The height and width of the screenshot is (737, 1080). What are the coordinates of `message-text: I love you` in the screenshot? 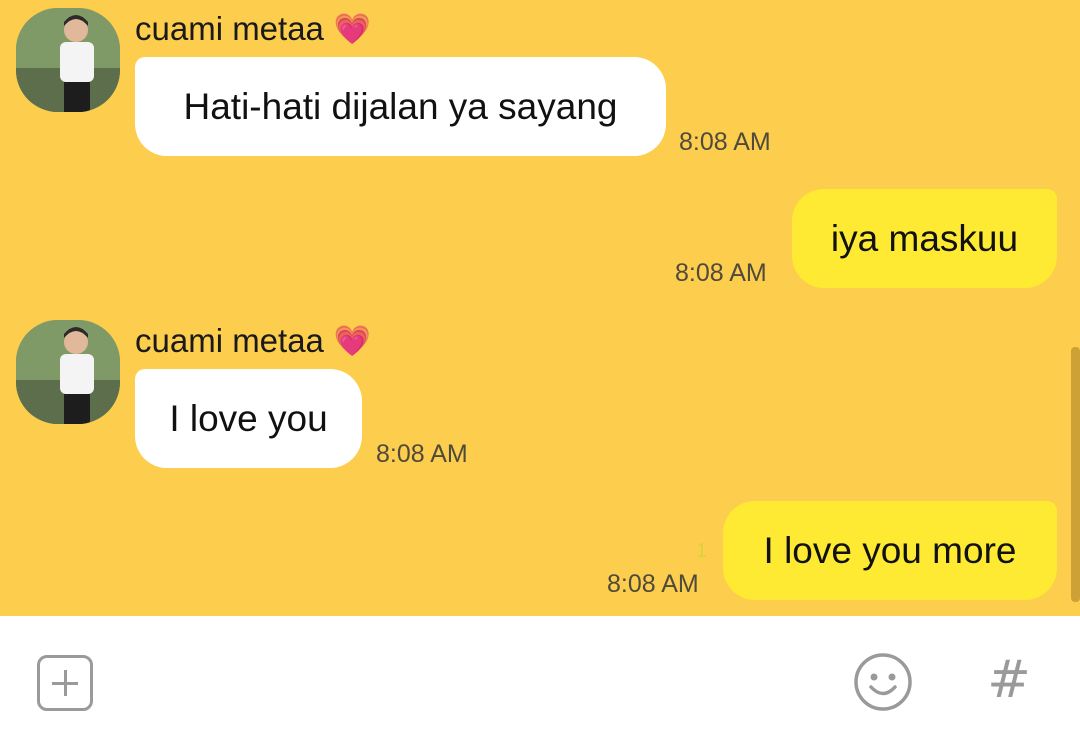 It's located at (248, 418).